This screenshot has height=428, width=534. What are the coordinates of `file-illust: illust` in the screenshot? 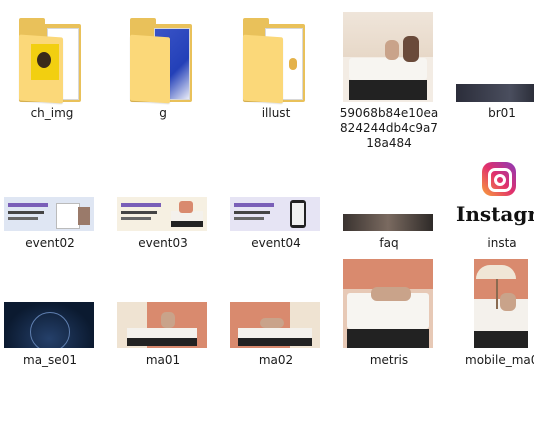 It's located at (276, 65).